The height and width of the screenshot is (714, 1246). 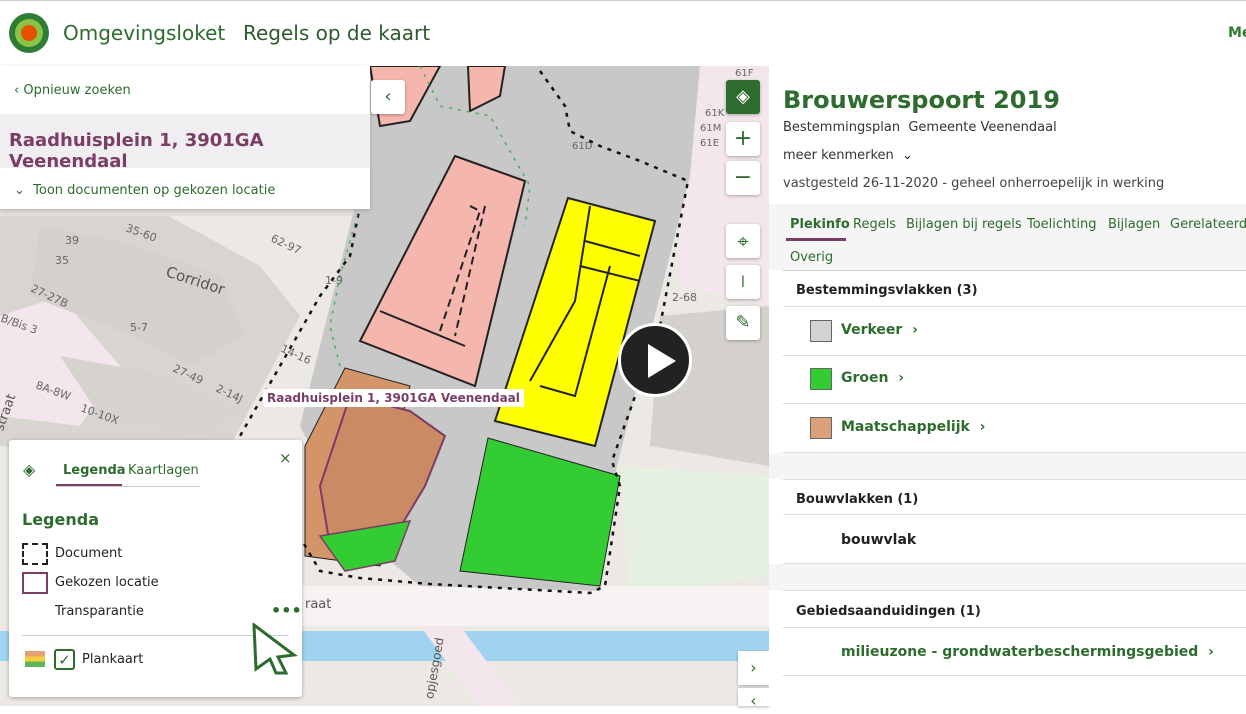 What do you see at coordinates (337, 33) in the screenshot?
I see `app-title: Regels op de kaart` at bounding box center [337, 33].